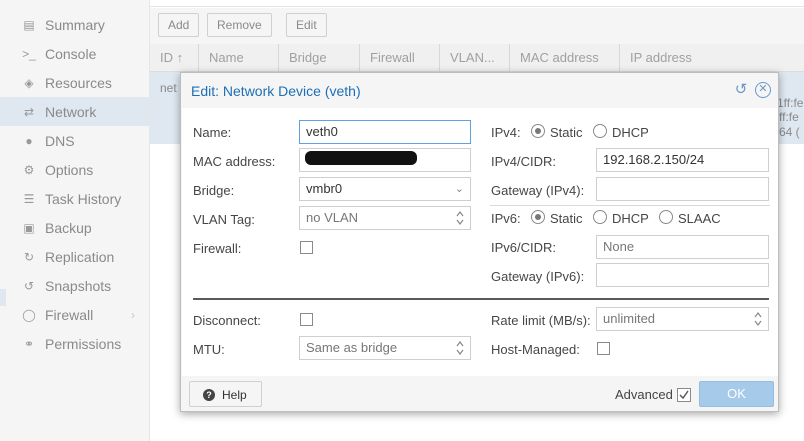 The image size is (804, 441). Describe the element at coordinates (682, 189) in the screenshot. I see `gateway-ipv4-input` at that location.